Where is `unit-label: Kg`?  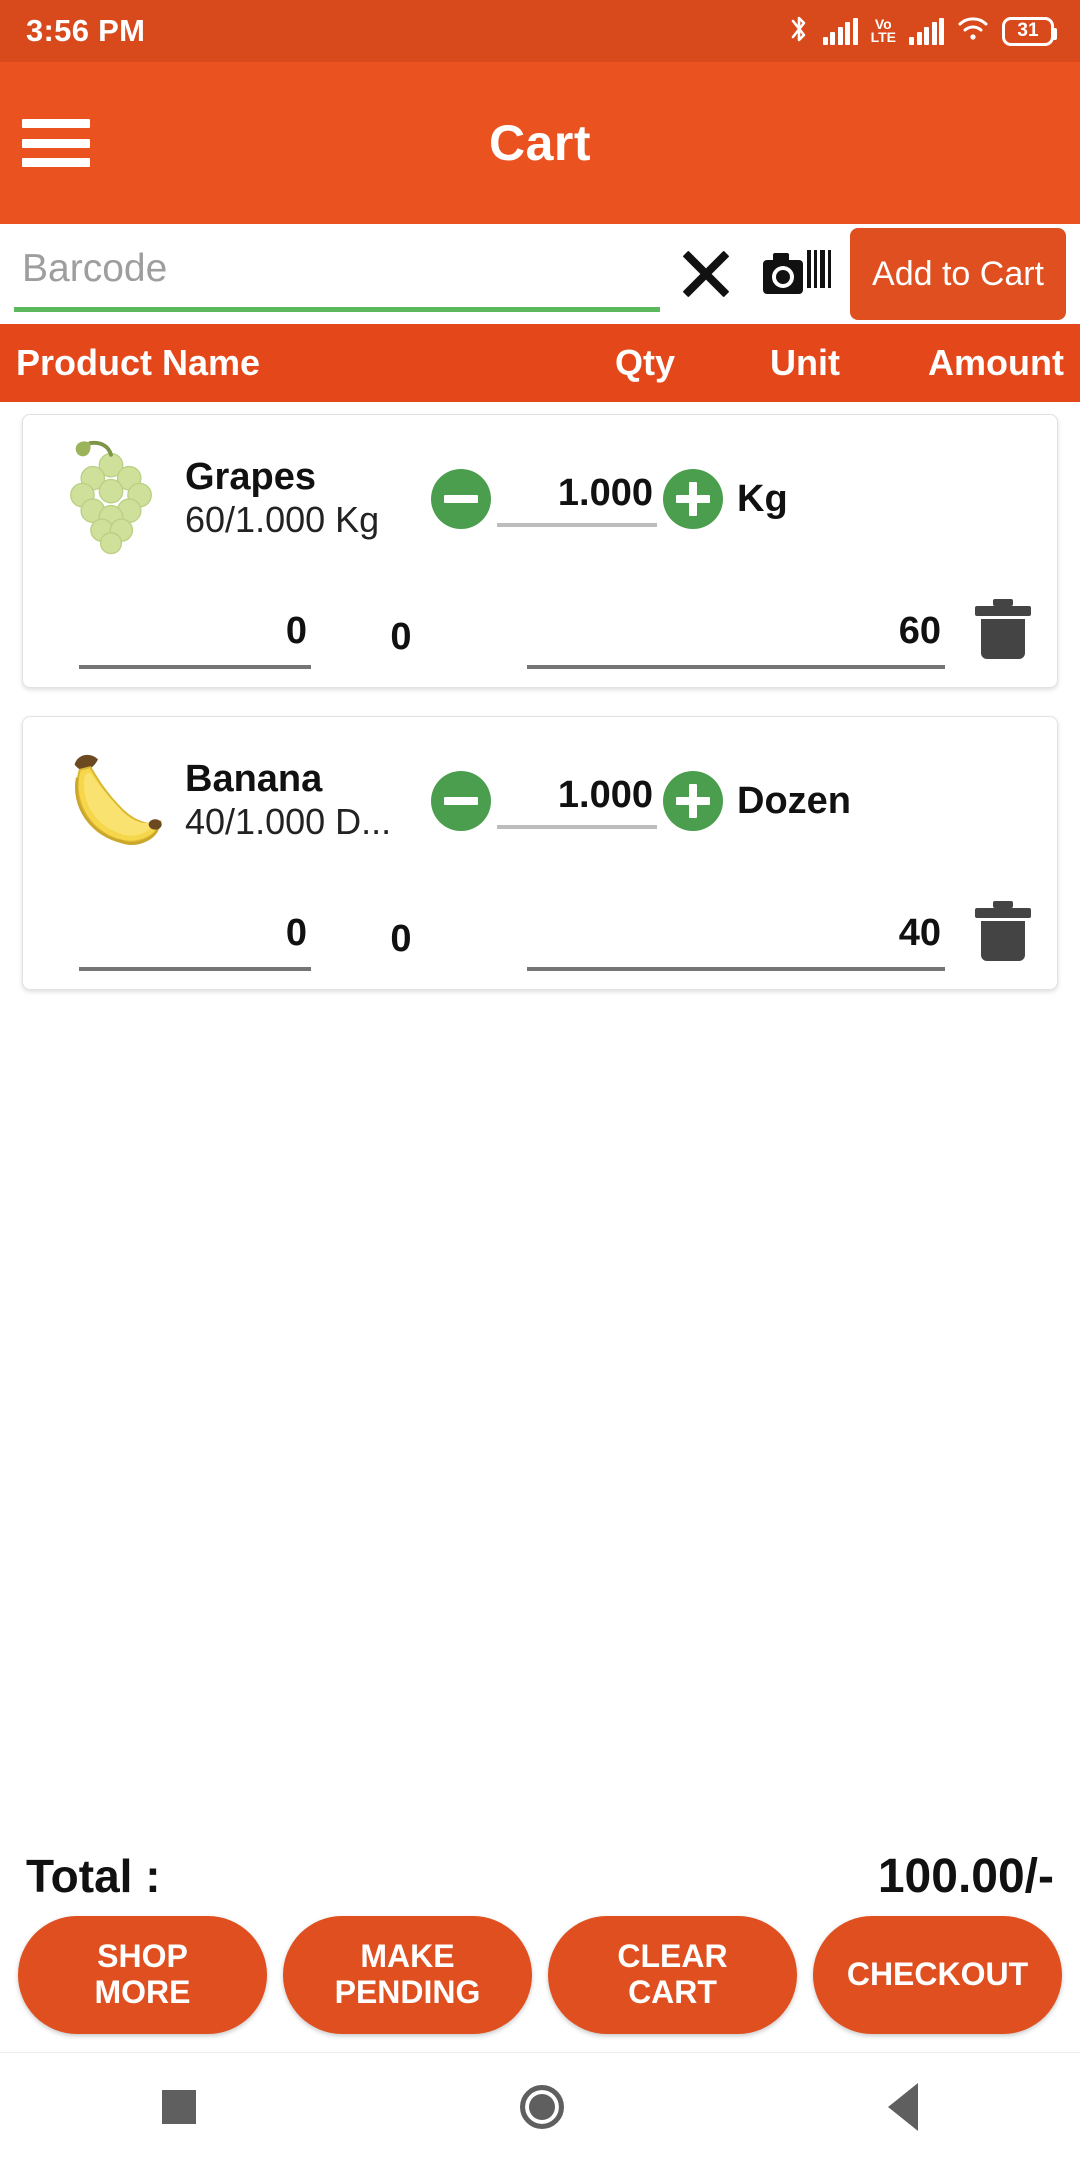
unit-label: Kg is located at coordinates (762, 498).